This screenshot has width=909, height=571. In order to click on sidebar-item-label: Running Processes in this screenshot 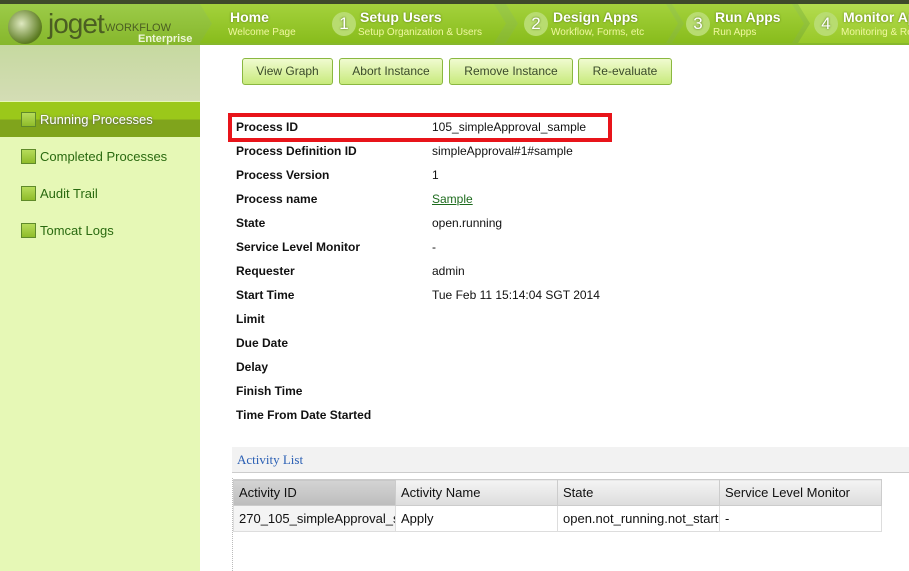, I will do `click(96, 119)`.